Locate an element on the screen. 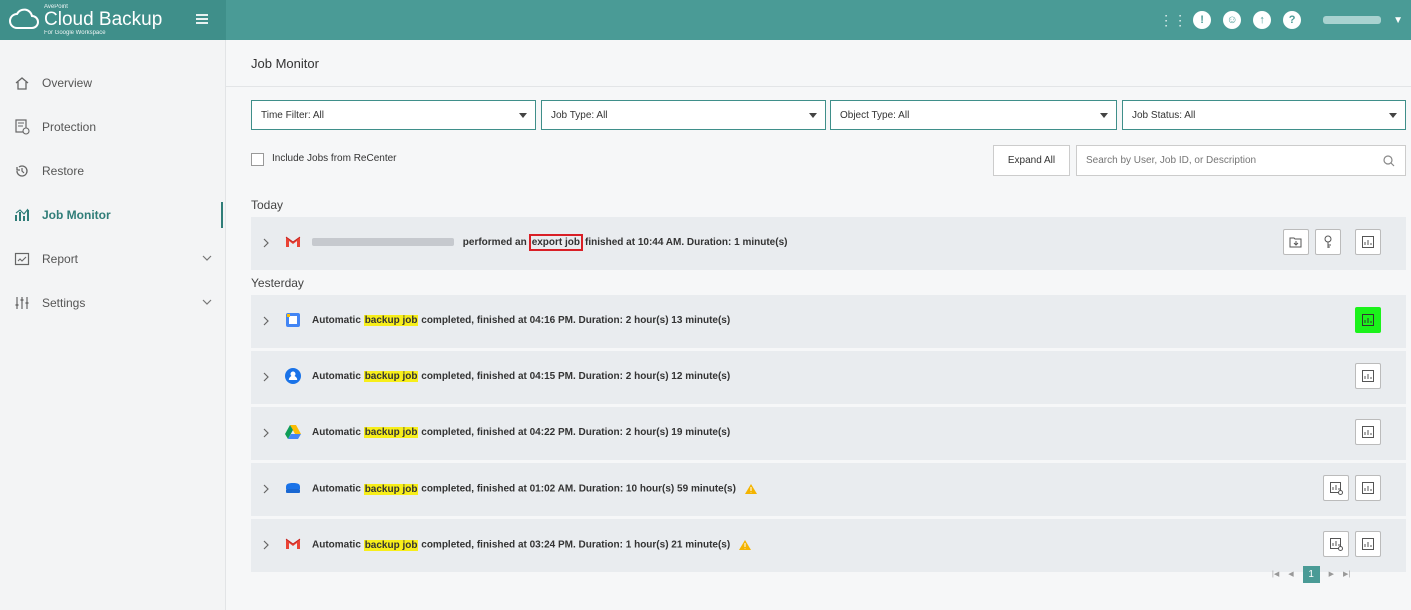 The image size is (1411, 610). sidebar-item-restore: Restore is located at coordinates (113, 171).